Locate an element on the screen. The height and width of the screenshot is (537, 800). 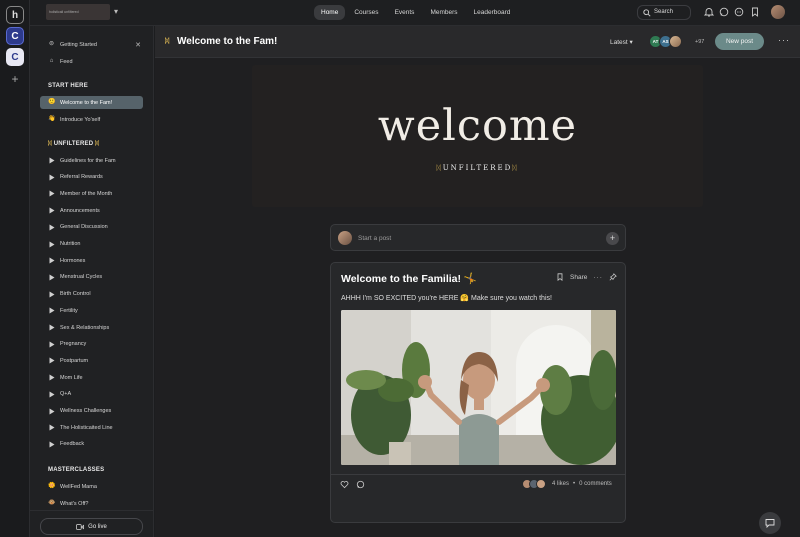
sidebar-item-sex-relationships: Sex & Relationships is located at coordinates (91, 327).